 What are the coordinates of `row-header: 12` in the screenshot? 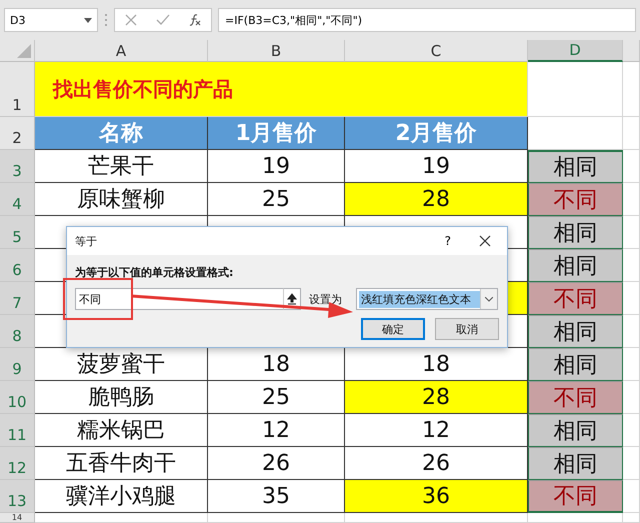 It's located at (17, 463).